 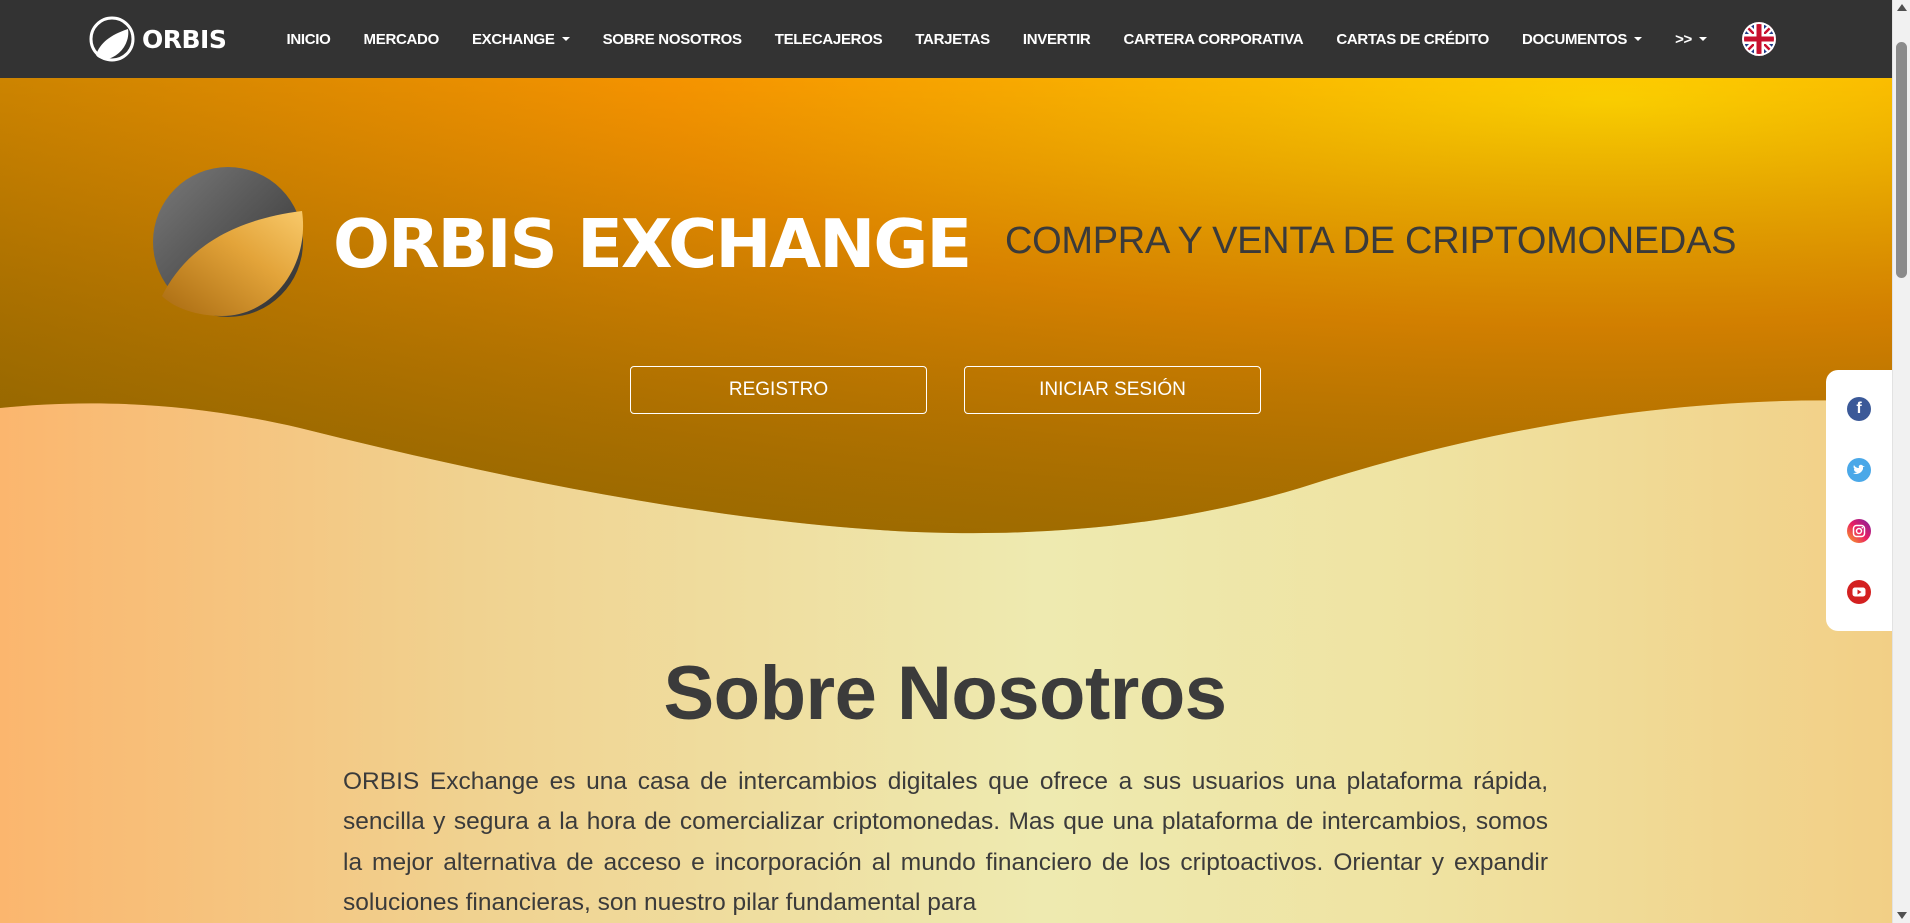 I want to click on nav-item-telecajeros: TELECAJEROS, so click(x=828, y=39).